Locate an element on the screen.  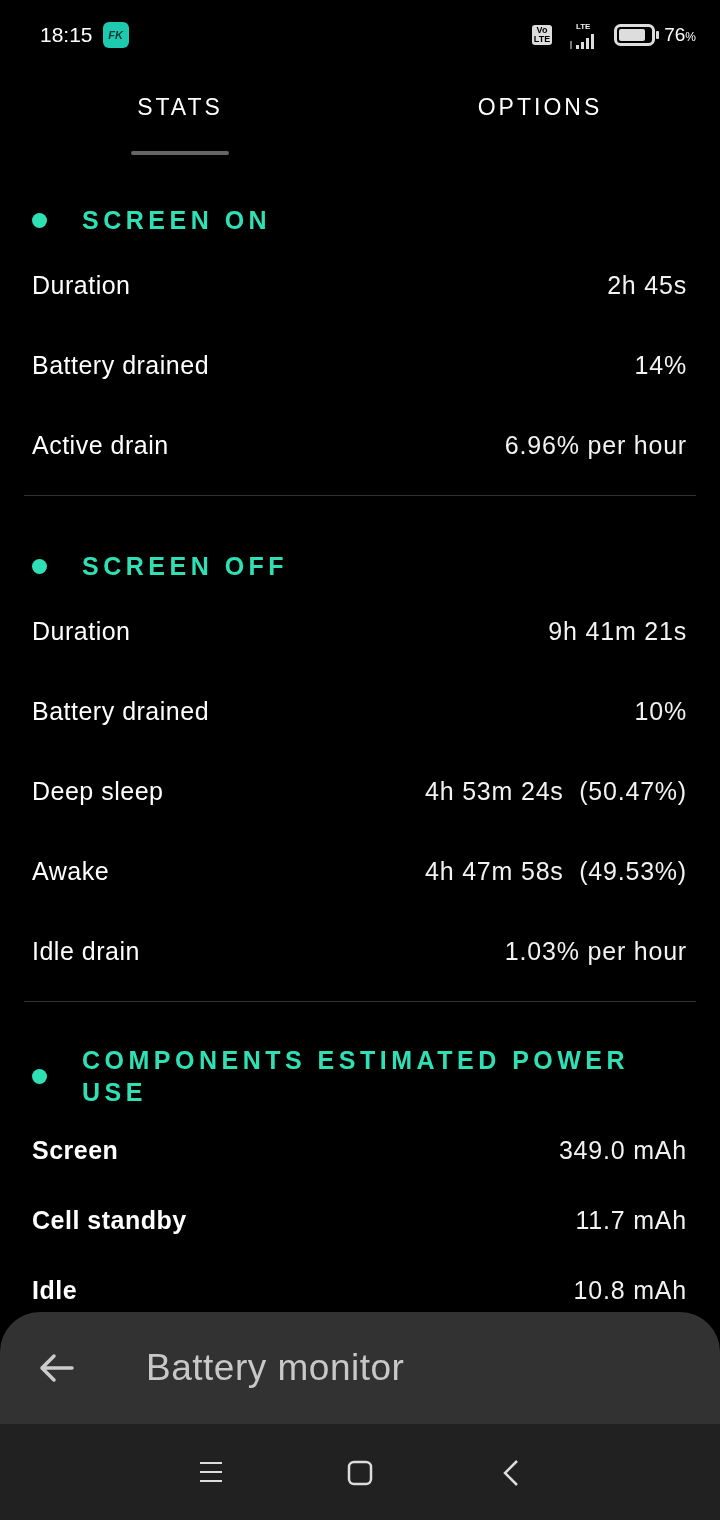
clock-time: 18:15 is located at coordinates (66, 35).